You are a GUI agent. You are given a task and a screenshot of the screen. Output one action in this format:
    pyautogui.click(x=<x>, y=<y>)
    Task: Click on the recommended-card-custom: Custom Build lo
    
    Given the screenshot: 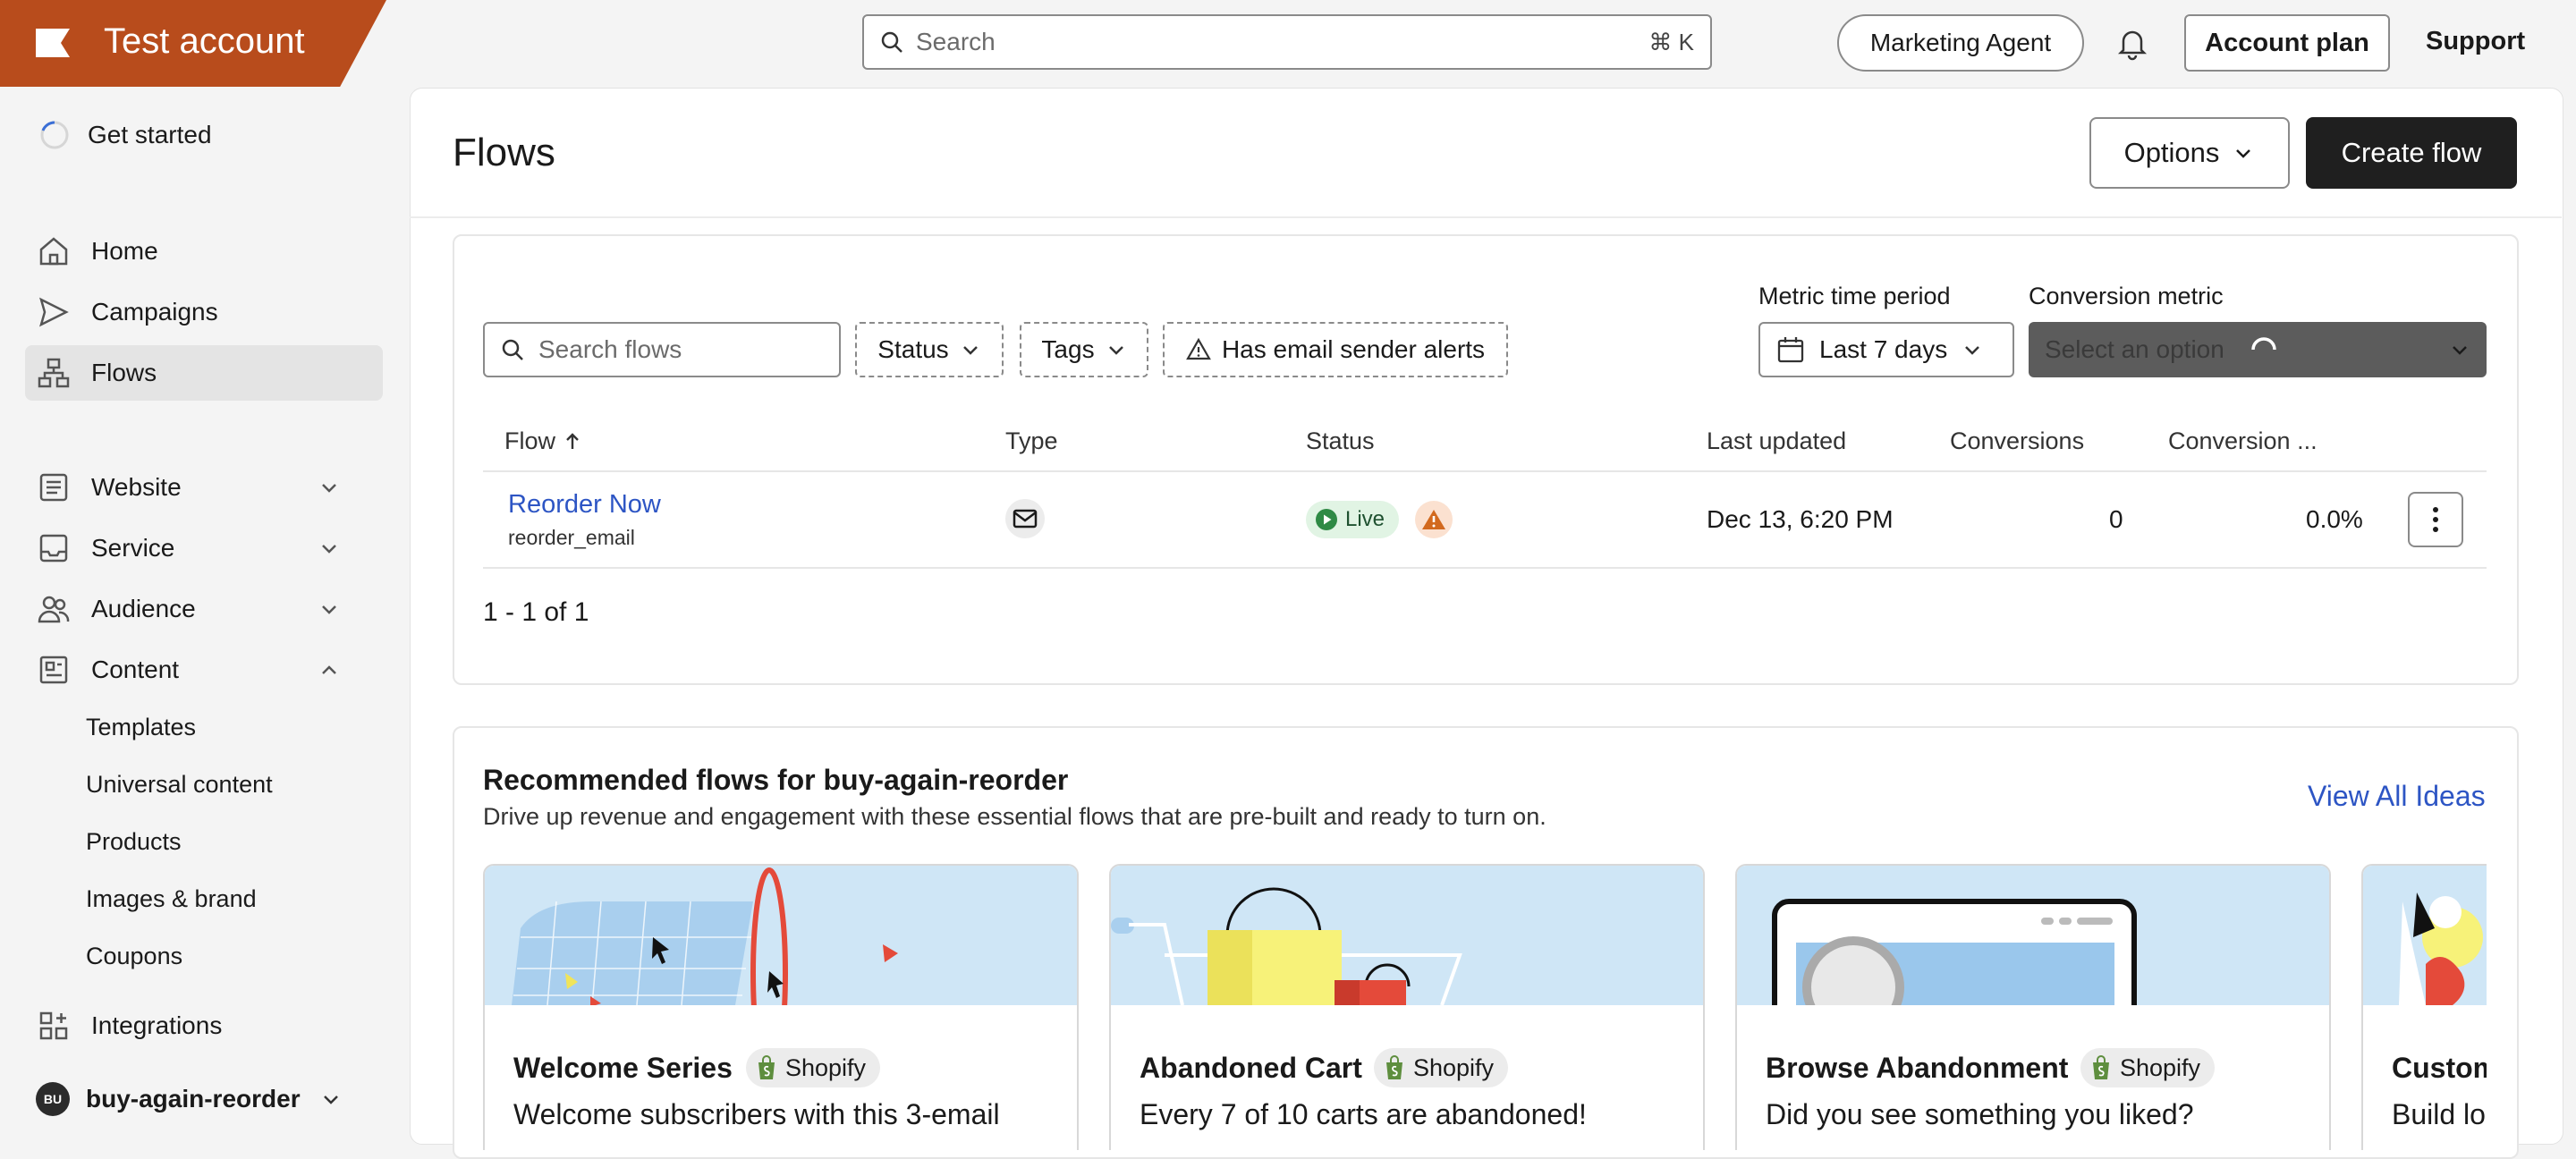 What is the action you would take?
    pyautogui.click(x=2424, y=1007)
    